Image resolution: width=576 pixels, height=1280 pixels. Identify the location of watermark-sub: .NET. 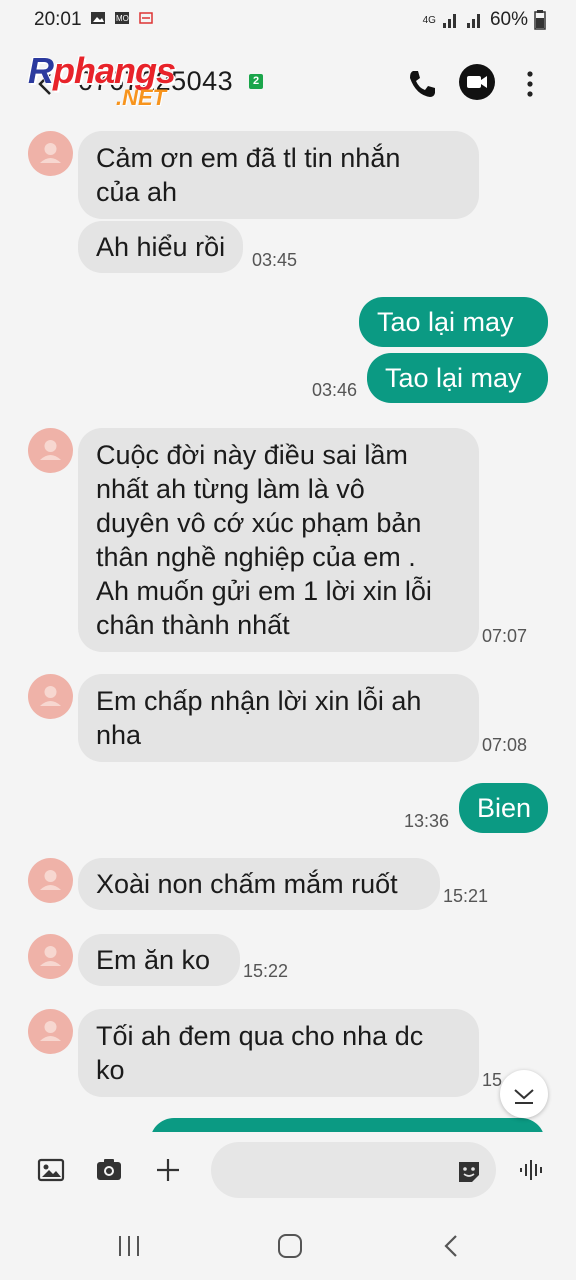
(141, 97).